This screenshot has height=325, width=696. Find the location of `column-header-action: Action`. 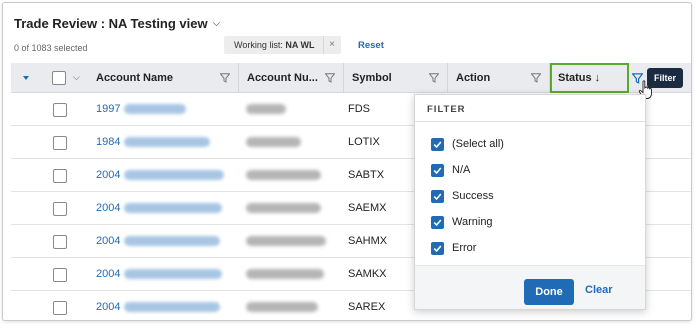

column-header-action: Action is located at coordinates (499, 78).